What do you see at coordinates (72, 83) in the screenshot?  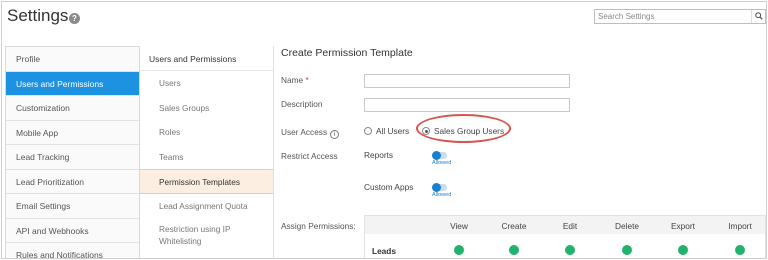 I see `menu-item-users-and-permissions: Users and Permissions` at bounding box center [72, 83].